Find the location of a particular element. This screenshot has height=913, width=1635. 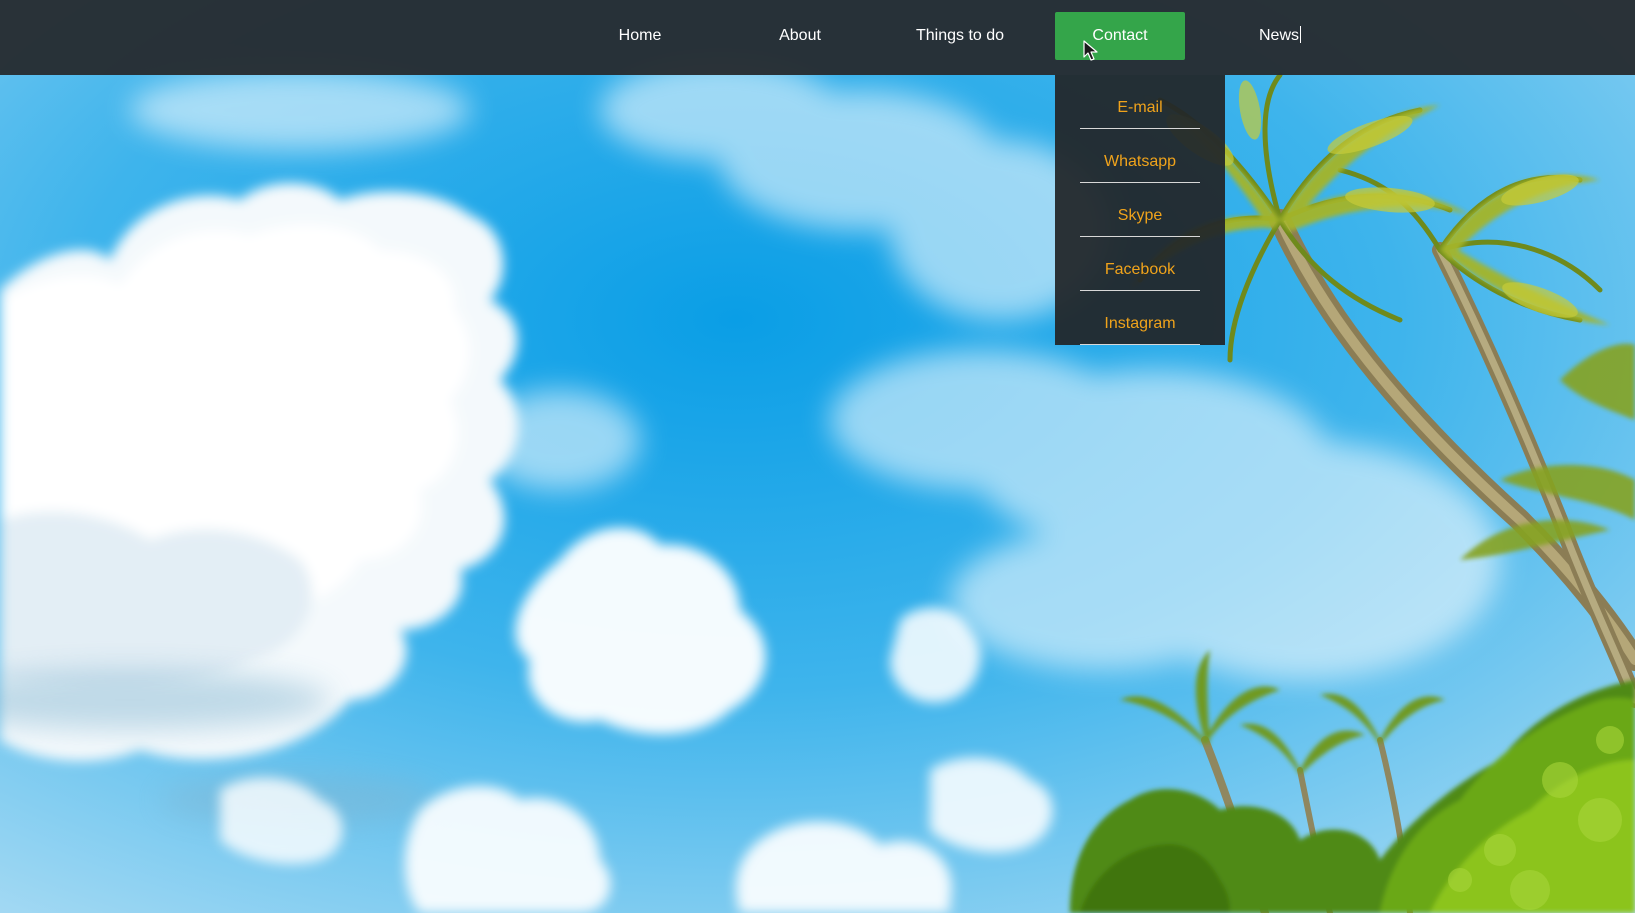

dropdown-item-instagram: Instagram is located at coordinates (1140, 324).